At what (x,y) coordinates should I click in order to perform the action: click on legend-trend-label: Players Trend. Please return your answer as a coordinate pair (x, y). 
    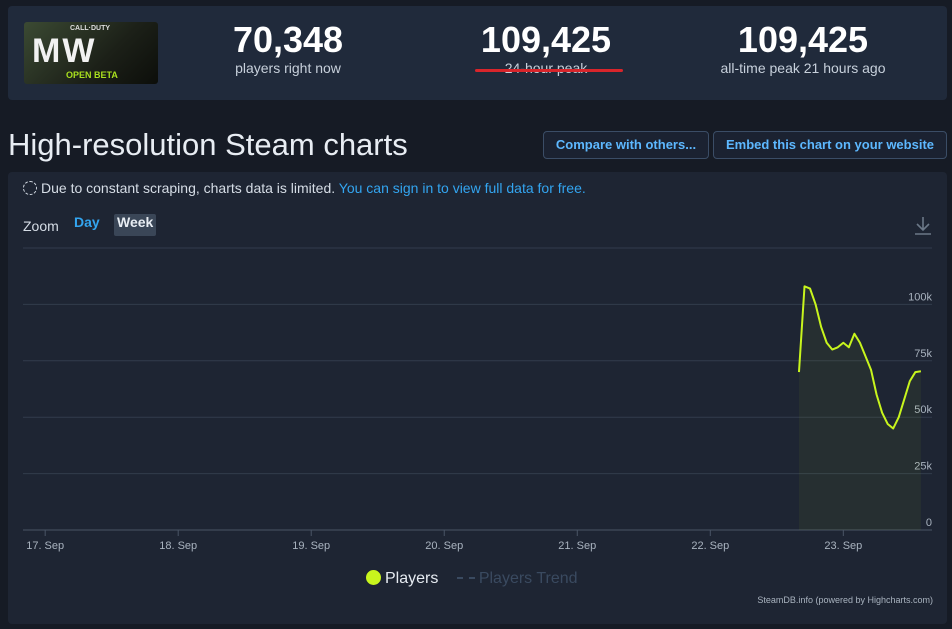
    Looking at the image, I should click on (528, 578).